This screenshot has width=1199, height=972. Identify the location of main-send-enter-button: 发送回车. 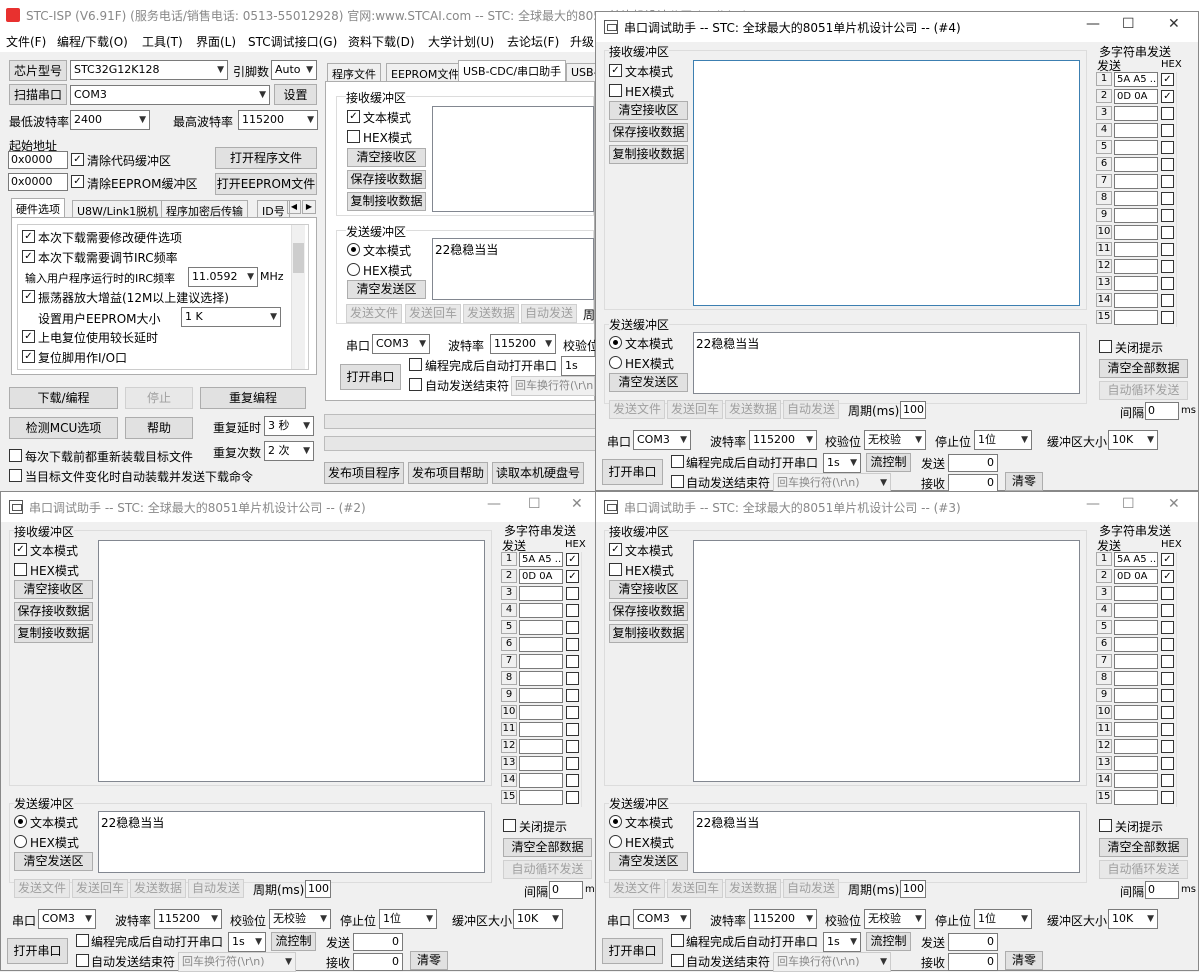
(433, 313).